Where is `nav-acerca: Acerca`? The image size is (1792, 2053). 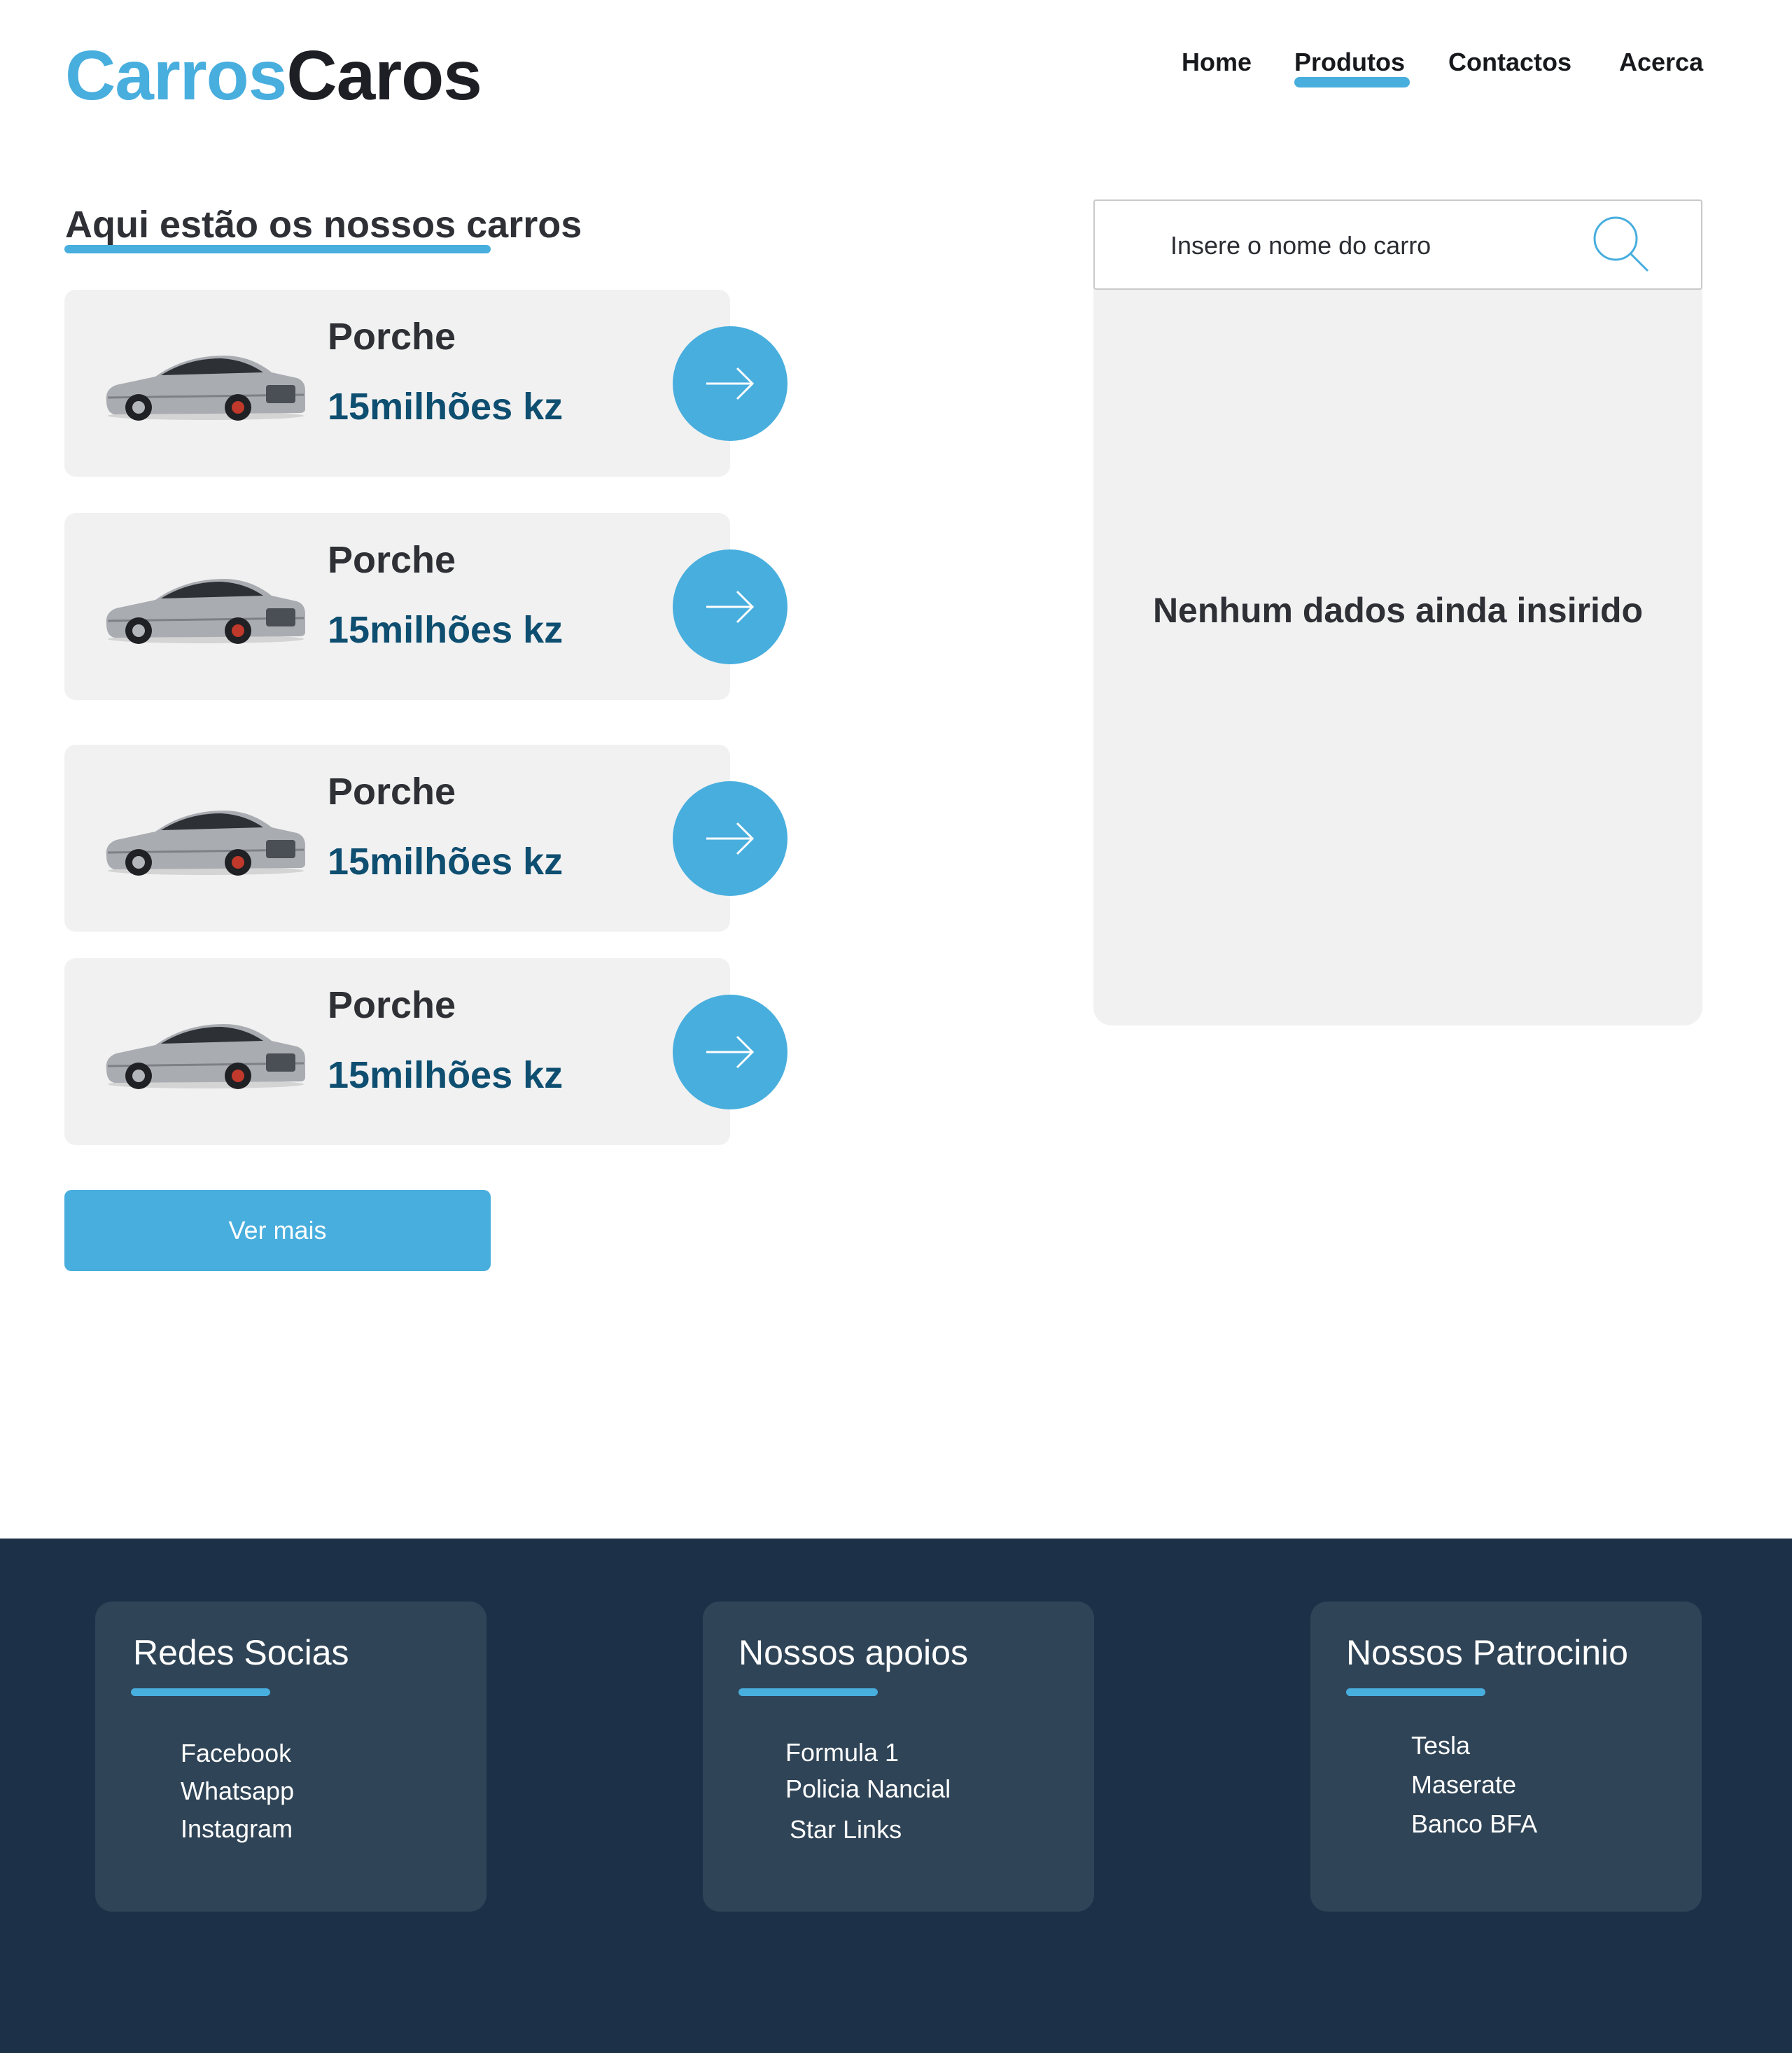 nav-acerca: Acerca is located at coordinates (1661, 63).